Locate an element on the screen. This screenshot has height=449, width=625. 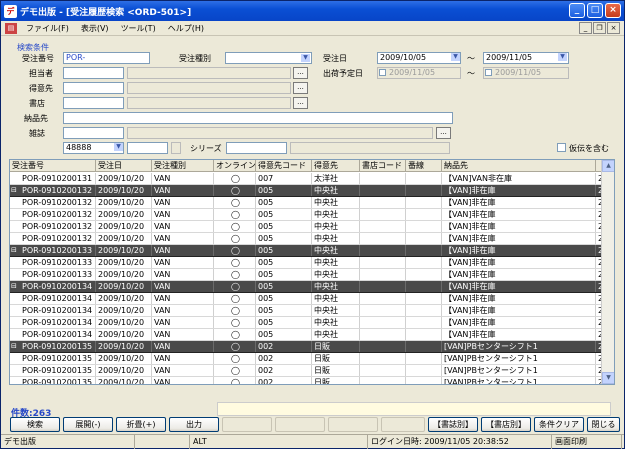
menu-file: ファイル(F) is located at coordinates (47, 28).